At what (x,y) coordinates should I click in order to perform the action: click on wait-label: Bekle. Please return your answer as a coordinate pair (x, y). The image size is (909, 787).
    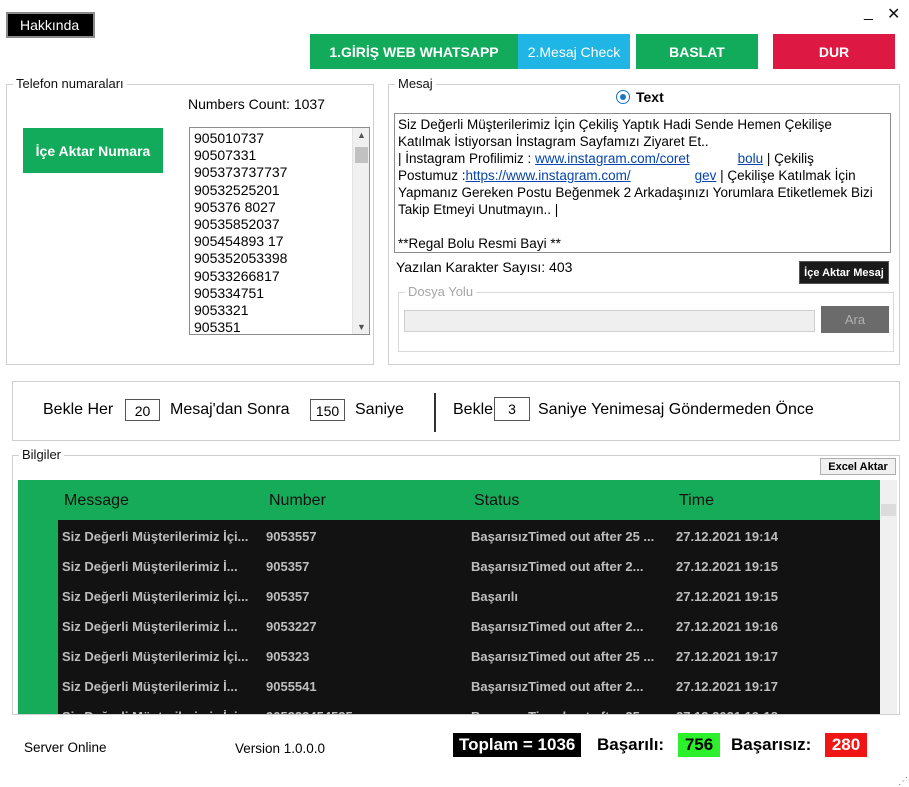
    Looking at the image, I should click on (473, 409).